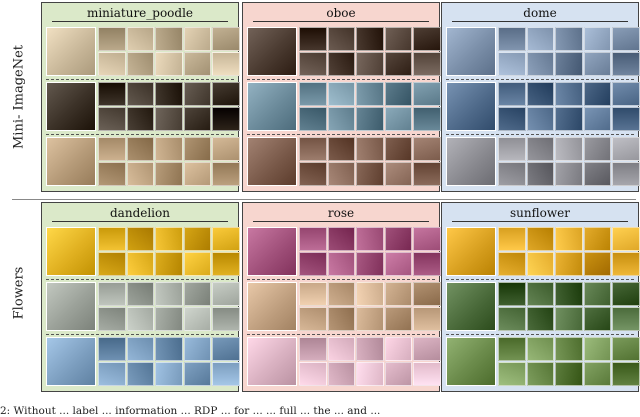 Image resolution: width=640 pixels, height=417 pixels. Describe the element at coordinates (341, 297) in the screenshot. I see `panel-rose: rose` at that location.